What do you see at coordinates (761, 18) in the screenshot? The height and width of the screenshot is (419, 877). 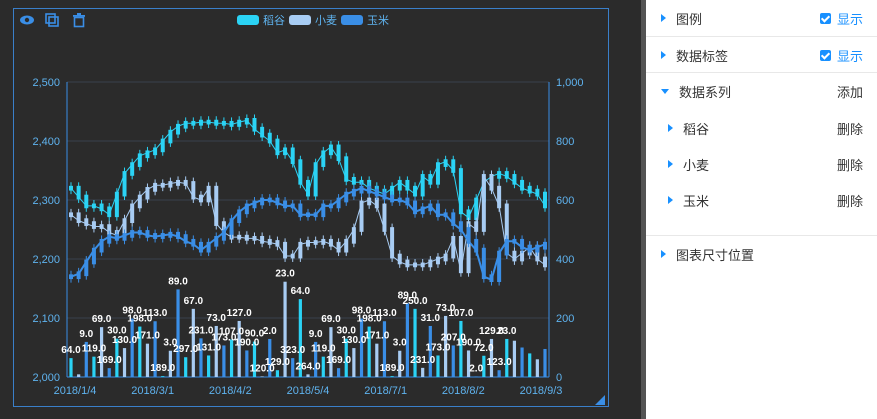 I see `legend-setting-row: 图例 显示` at bounding box center [761, 18].